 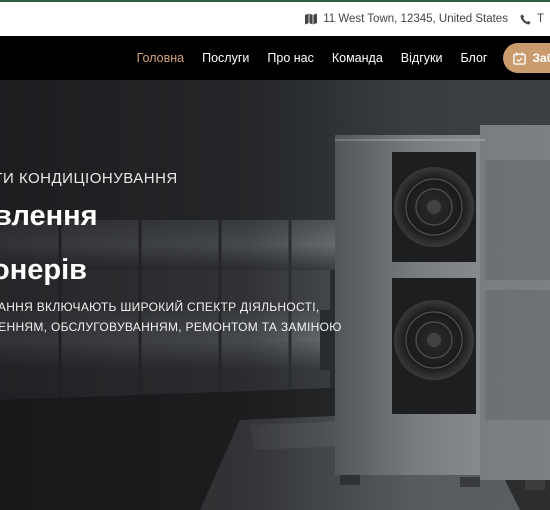 I want to click on book-button-label: Заброн, so click(x=541, y=58).